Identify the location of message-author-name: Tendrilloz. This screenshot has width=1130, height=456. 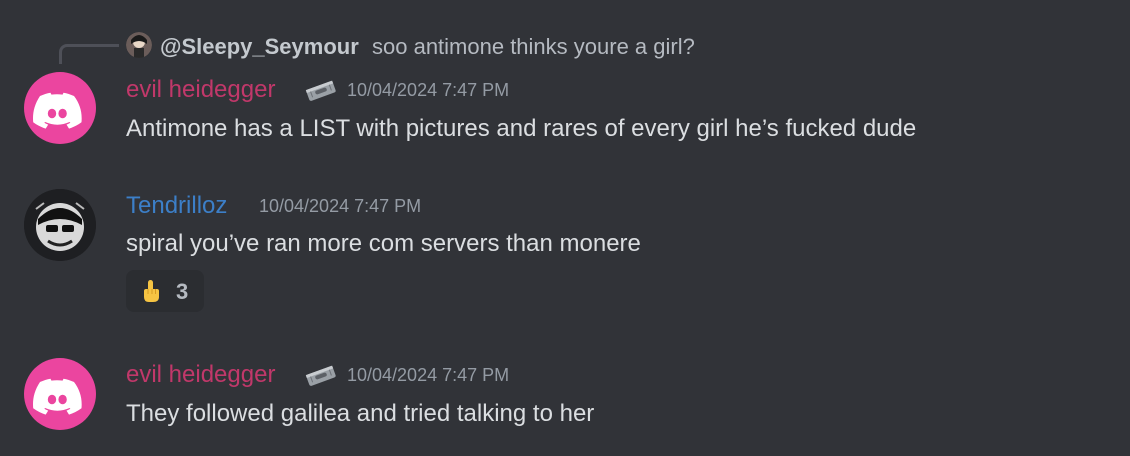
(176, 206).